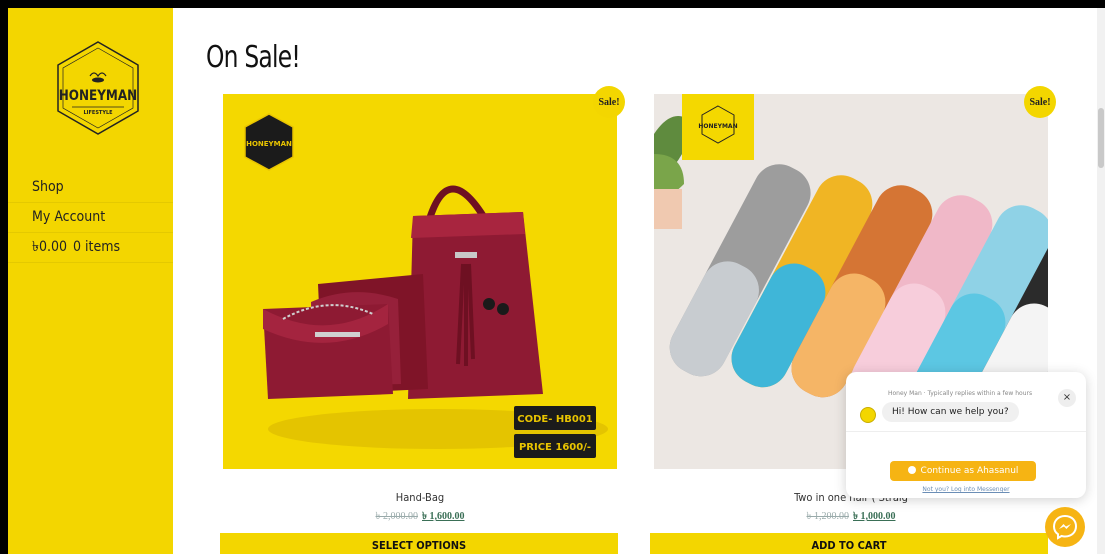  Describe the element at coordinates (966, 431) in the screenshot. I see `chat-divider` at that location.